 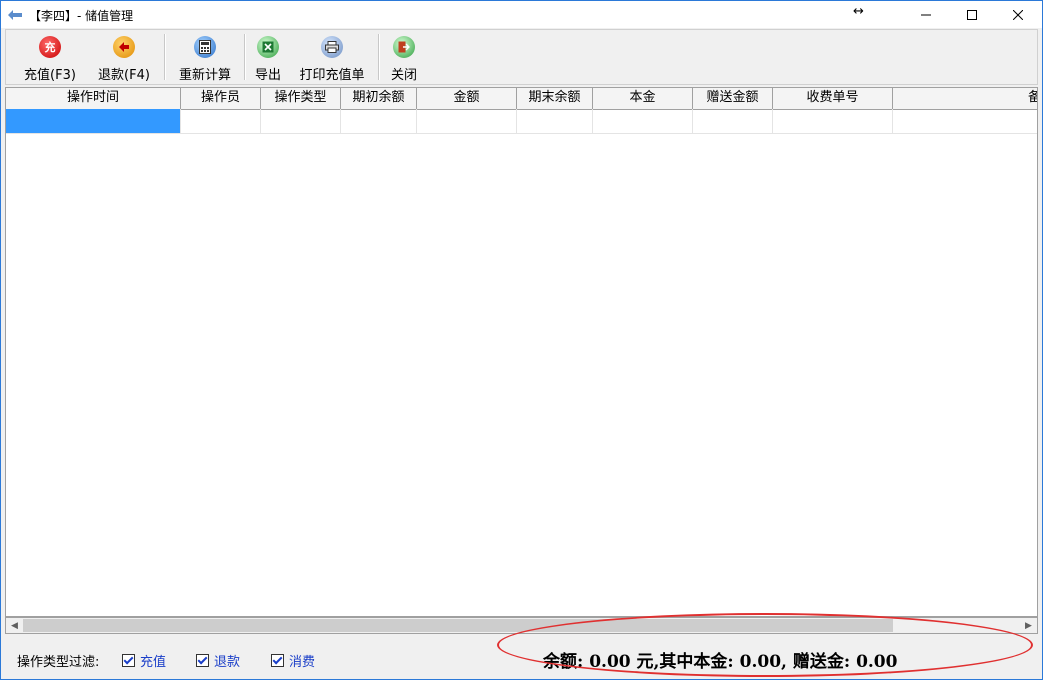 I want to click on recalculate-button: 重新计算, so click(x=205, y=57).